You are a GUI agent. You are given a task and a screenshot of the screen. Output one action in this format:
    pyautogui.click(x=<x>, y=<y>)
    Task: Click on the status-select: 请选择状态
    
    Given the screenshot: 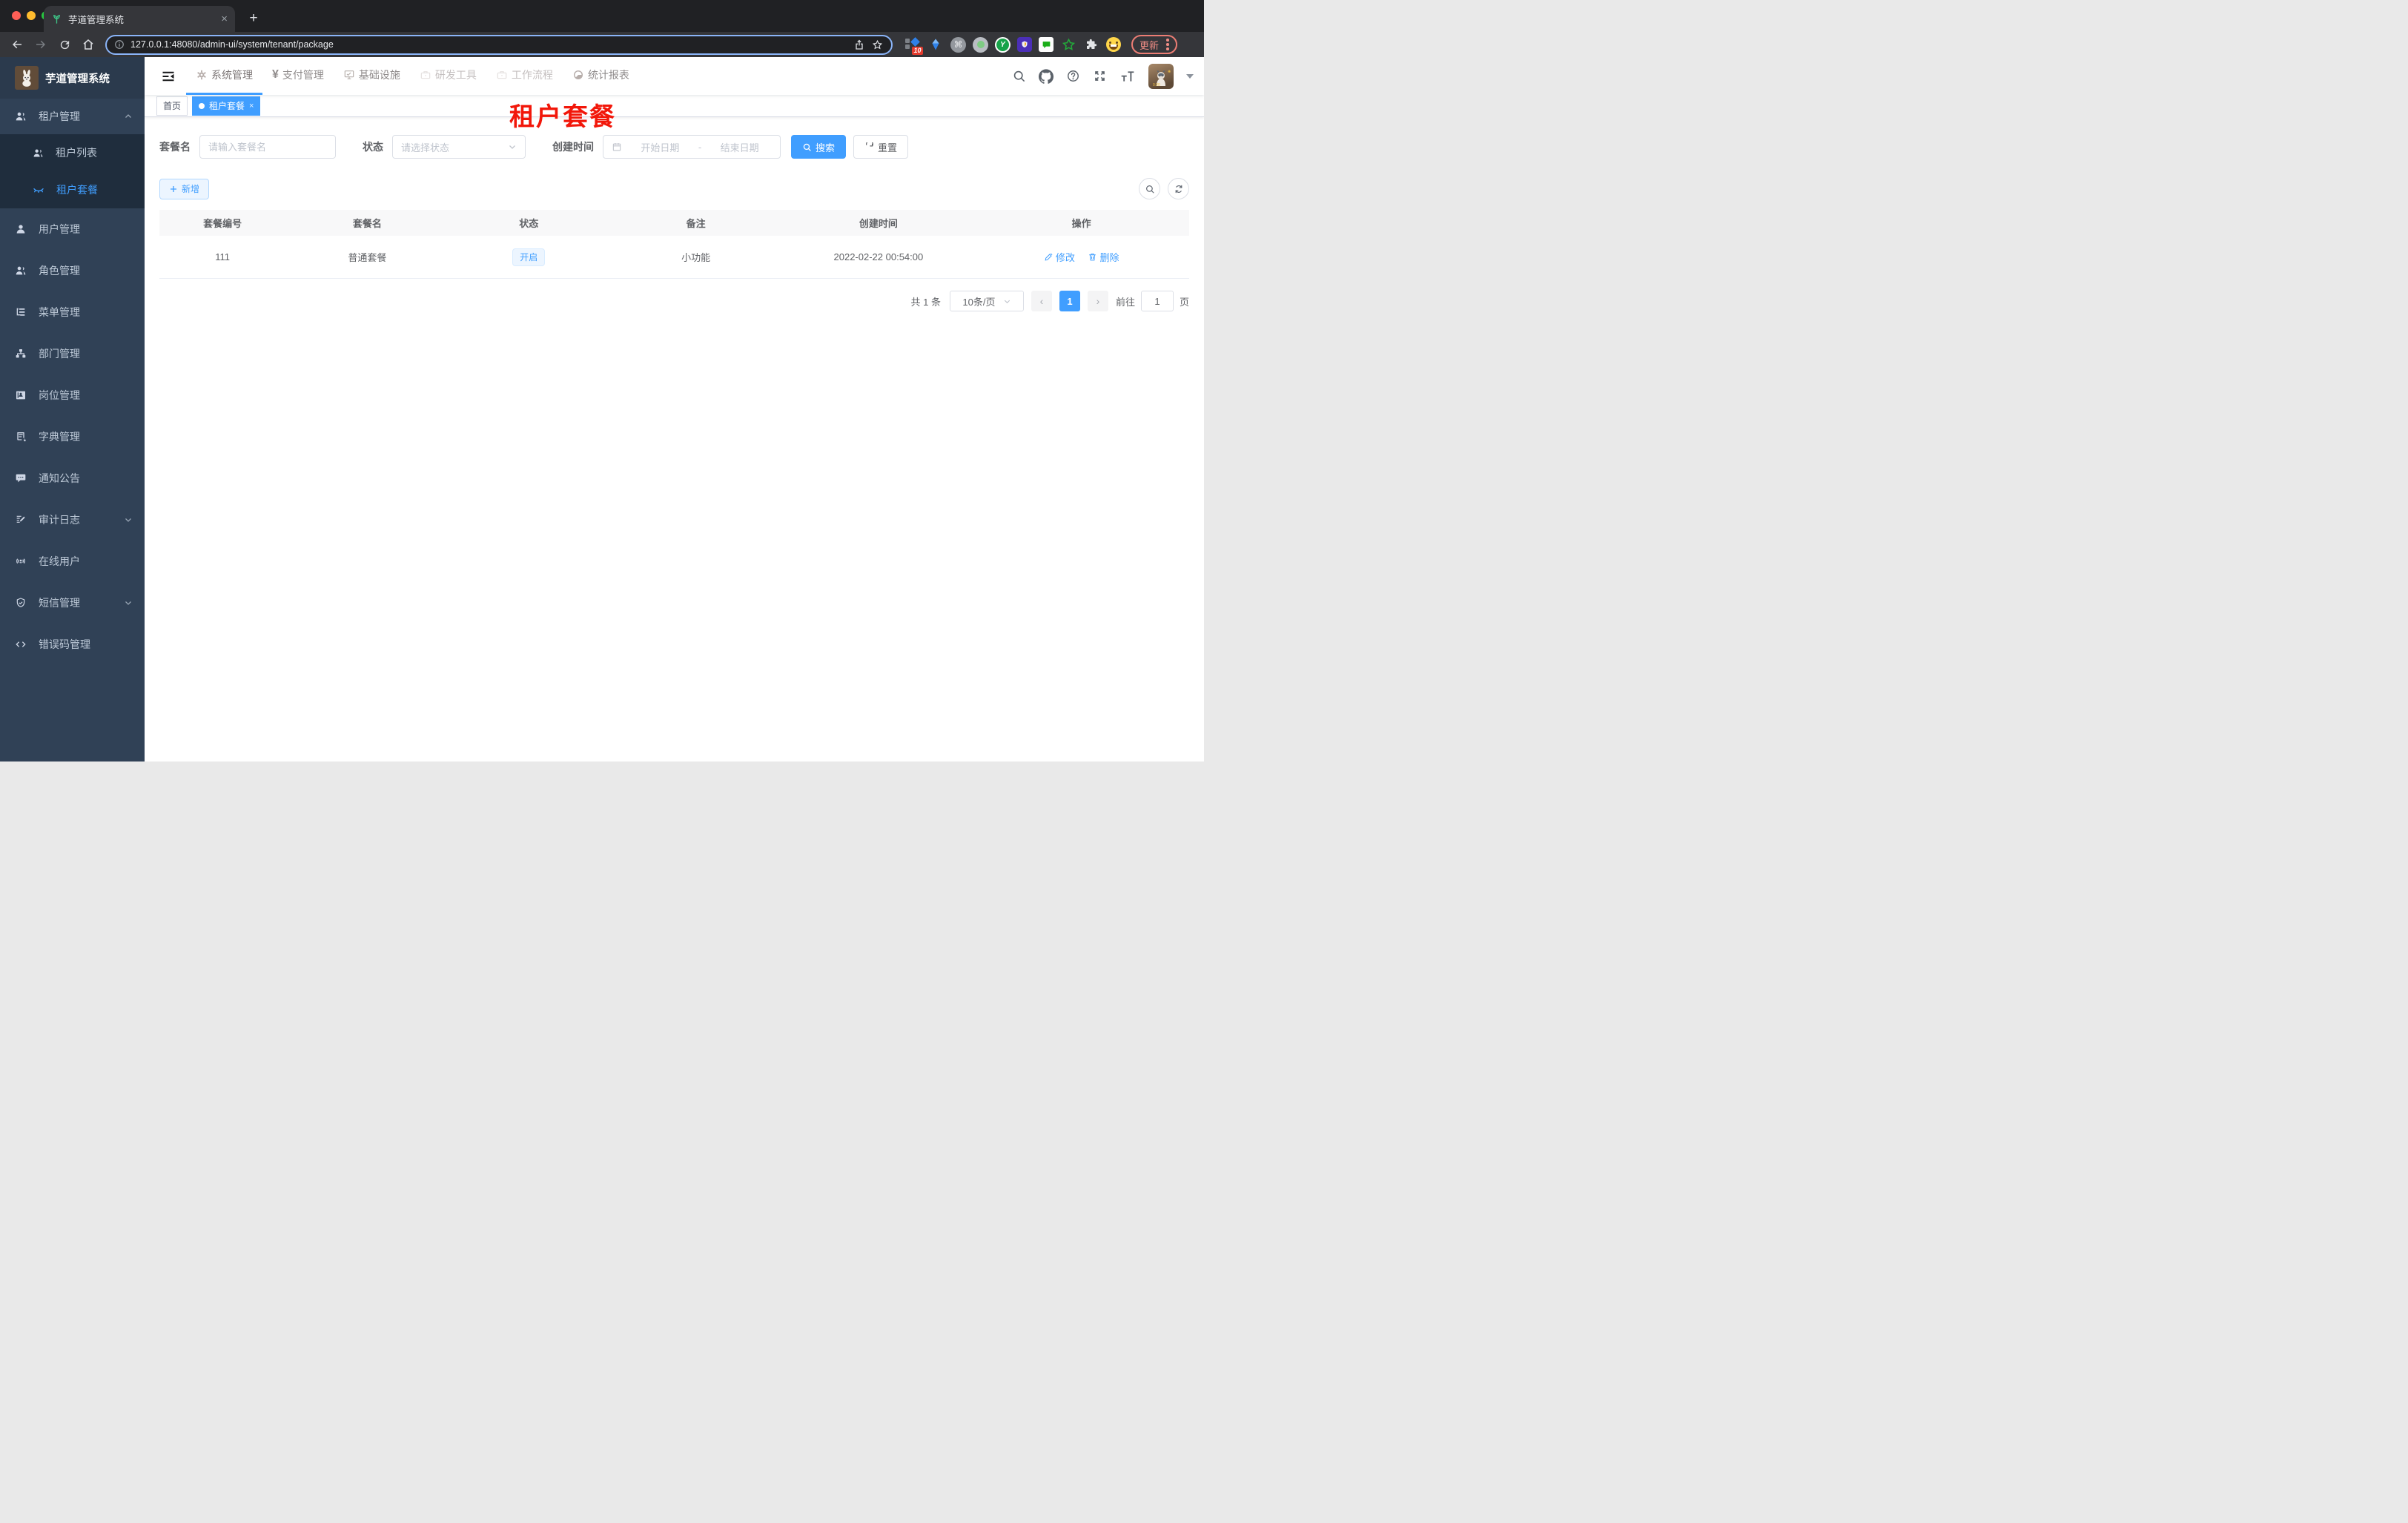 What is the action you would take?
    pyautogui.click(x=459, y=147)
    